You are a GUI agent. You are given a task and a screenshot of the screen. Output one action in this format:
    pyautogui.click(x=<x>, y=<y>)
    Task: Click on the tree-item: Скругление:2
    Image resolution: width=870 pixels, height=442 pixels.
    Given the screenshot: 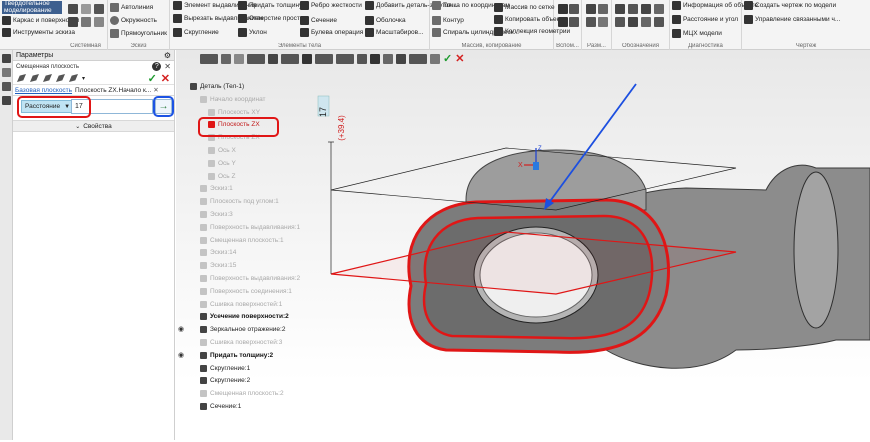 What is the action you would take?
    pyautogui.click(x=225, y=380)
    